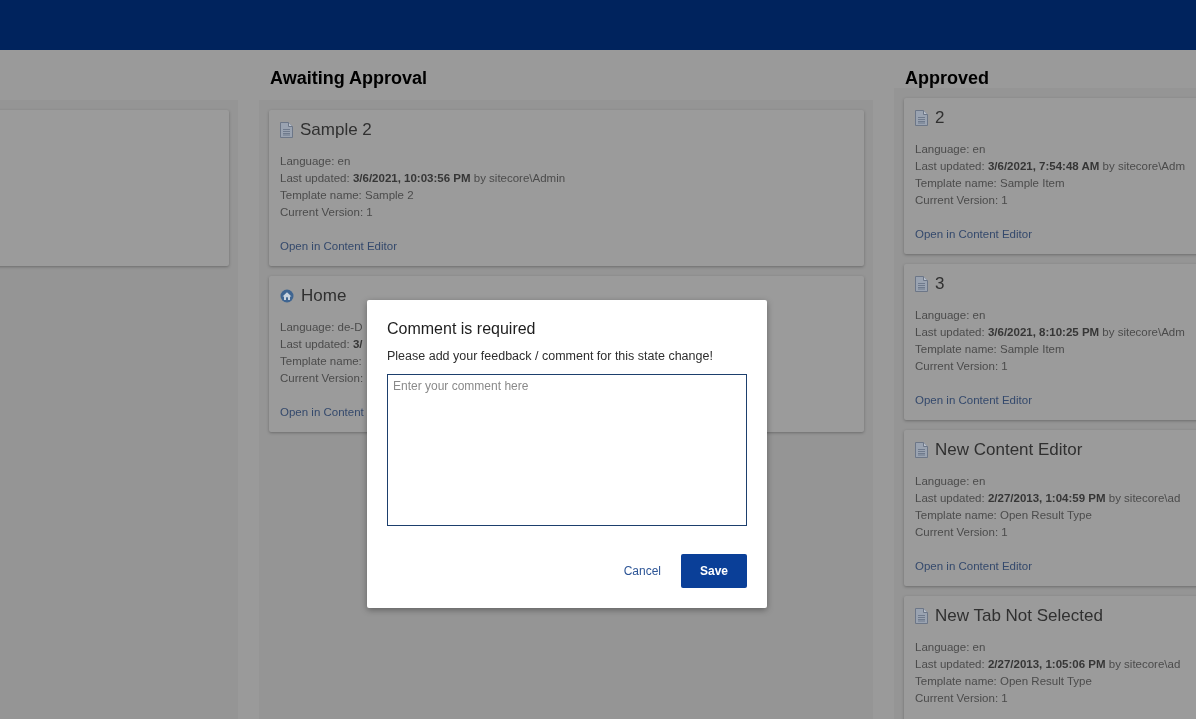 This screenshot has height=719, width=1196. What do you see at coordinates (336, 130) in the screenshot?
I see `card-title: Sample 2` at bounding box center [336, 130].